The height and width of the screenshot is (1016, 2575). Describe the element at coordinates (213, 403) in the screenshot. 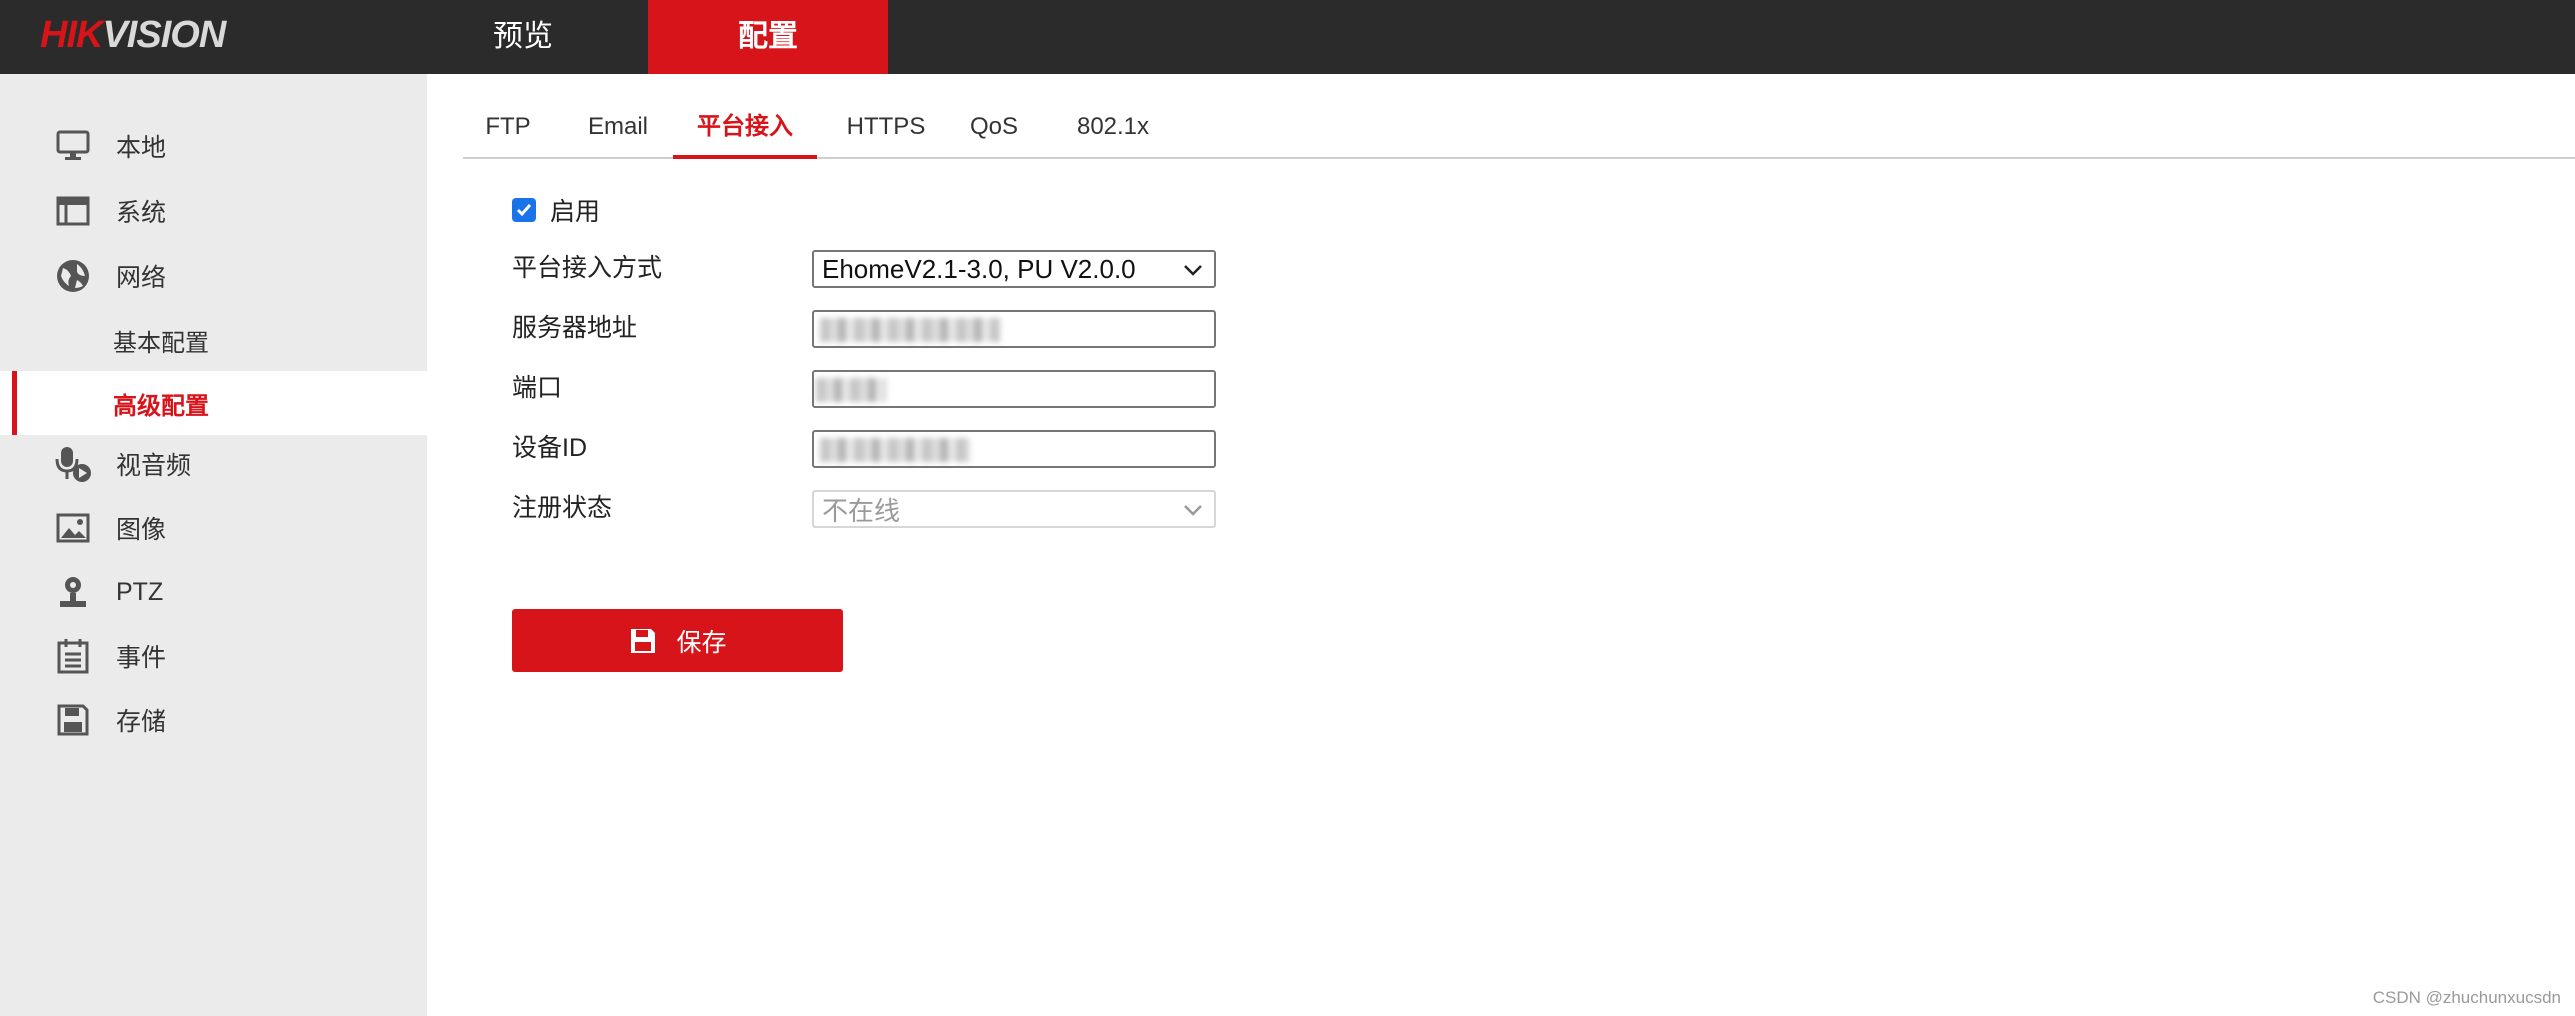

I see `sidebar-subitem-advanced-config: 高级配置` at that location.